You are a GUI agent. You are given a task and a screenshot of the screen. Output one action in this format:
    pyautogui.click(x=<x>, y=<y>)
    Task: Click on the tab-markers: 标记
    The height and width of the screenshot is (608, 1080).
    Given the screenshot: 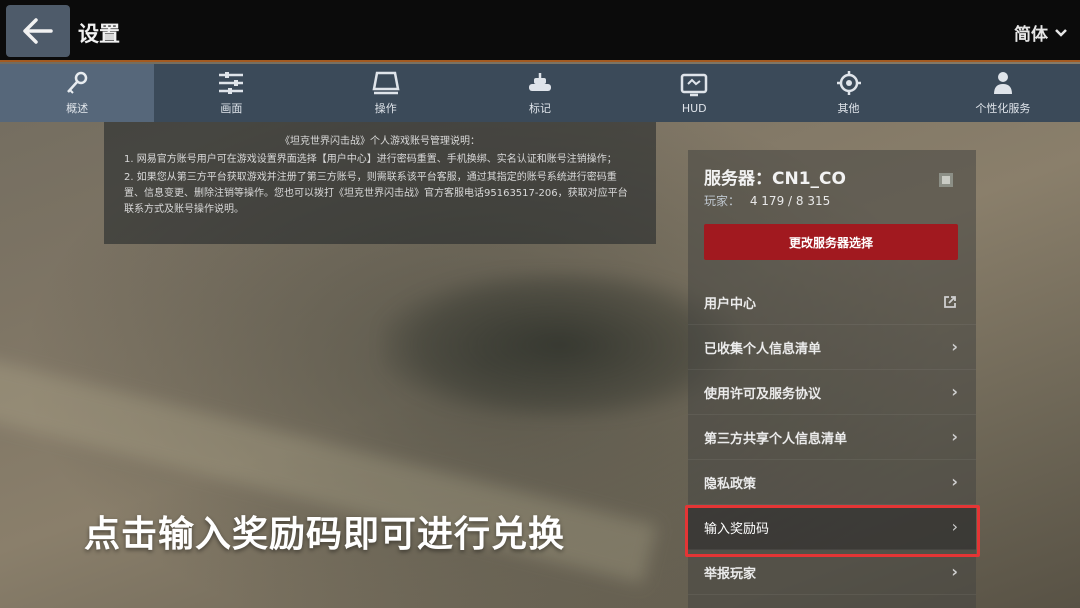 What is the action you would take?
    pyautogui.click(x=540, y=93)
    